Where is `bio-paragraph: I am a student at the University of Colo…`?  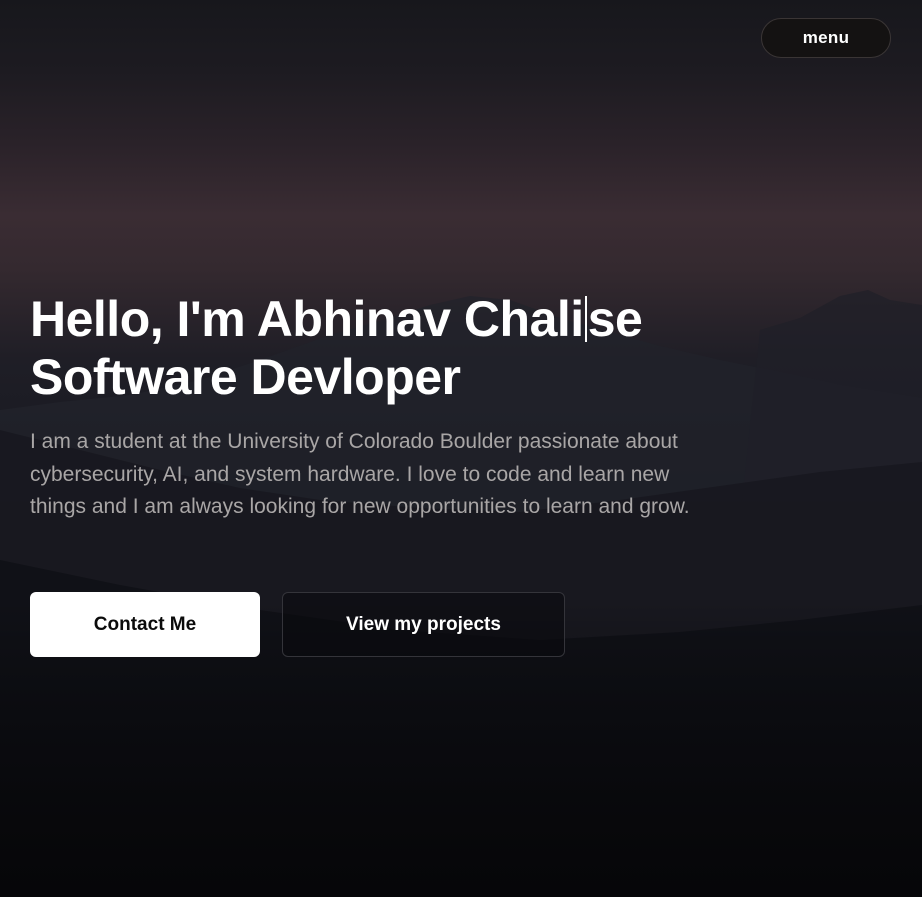 bio-paragraph: I am a student at the University of Colo… is located at coordinates (360, 474).